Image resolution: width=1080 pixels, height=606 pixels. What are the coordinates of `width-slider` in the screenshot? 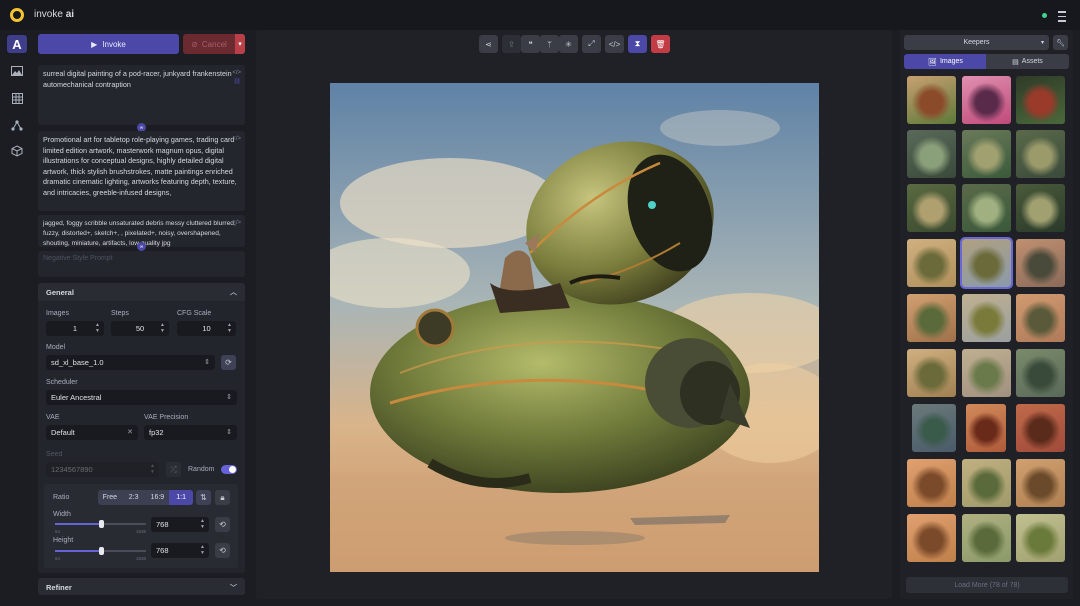 It's located at (100, 524).